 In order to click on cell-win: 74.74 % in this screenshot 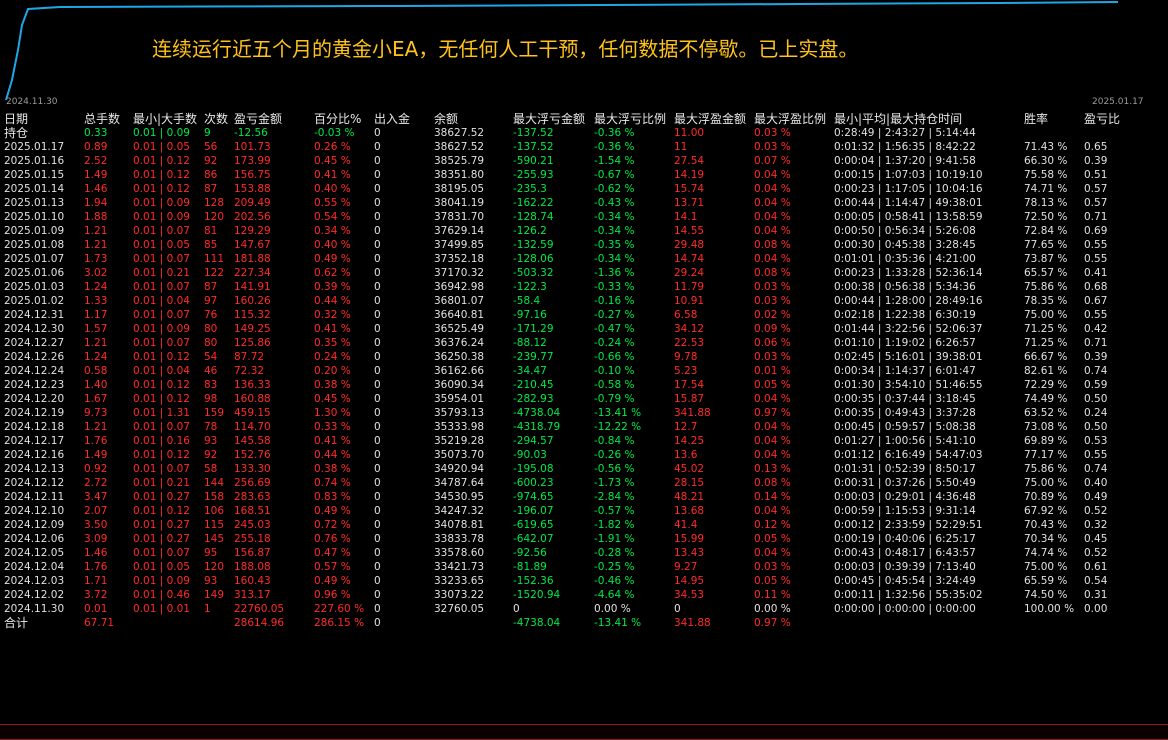, I will do `click(1046, 553)`.